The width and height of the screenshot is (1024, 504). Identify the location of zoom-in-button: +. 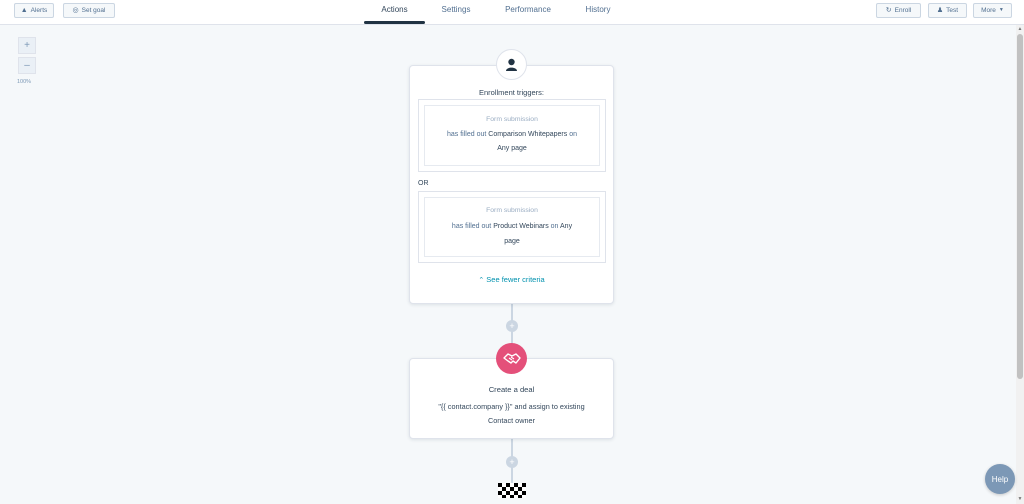
(27, 45).